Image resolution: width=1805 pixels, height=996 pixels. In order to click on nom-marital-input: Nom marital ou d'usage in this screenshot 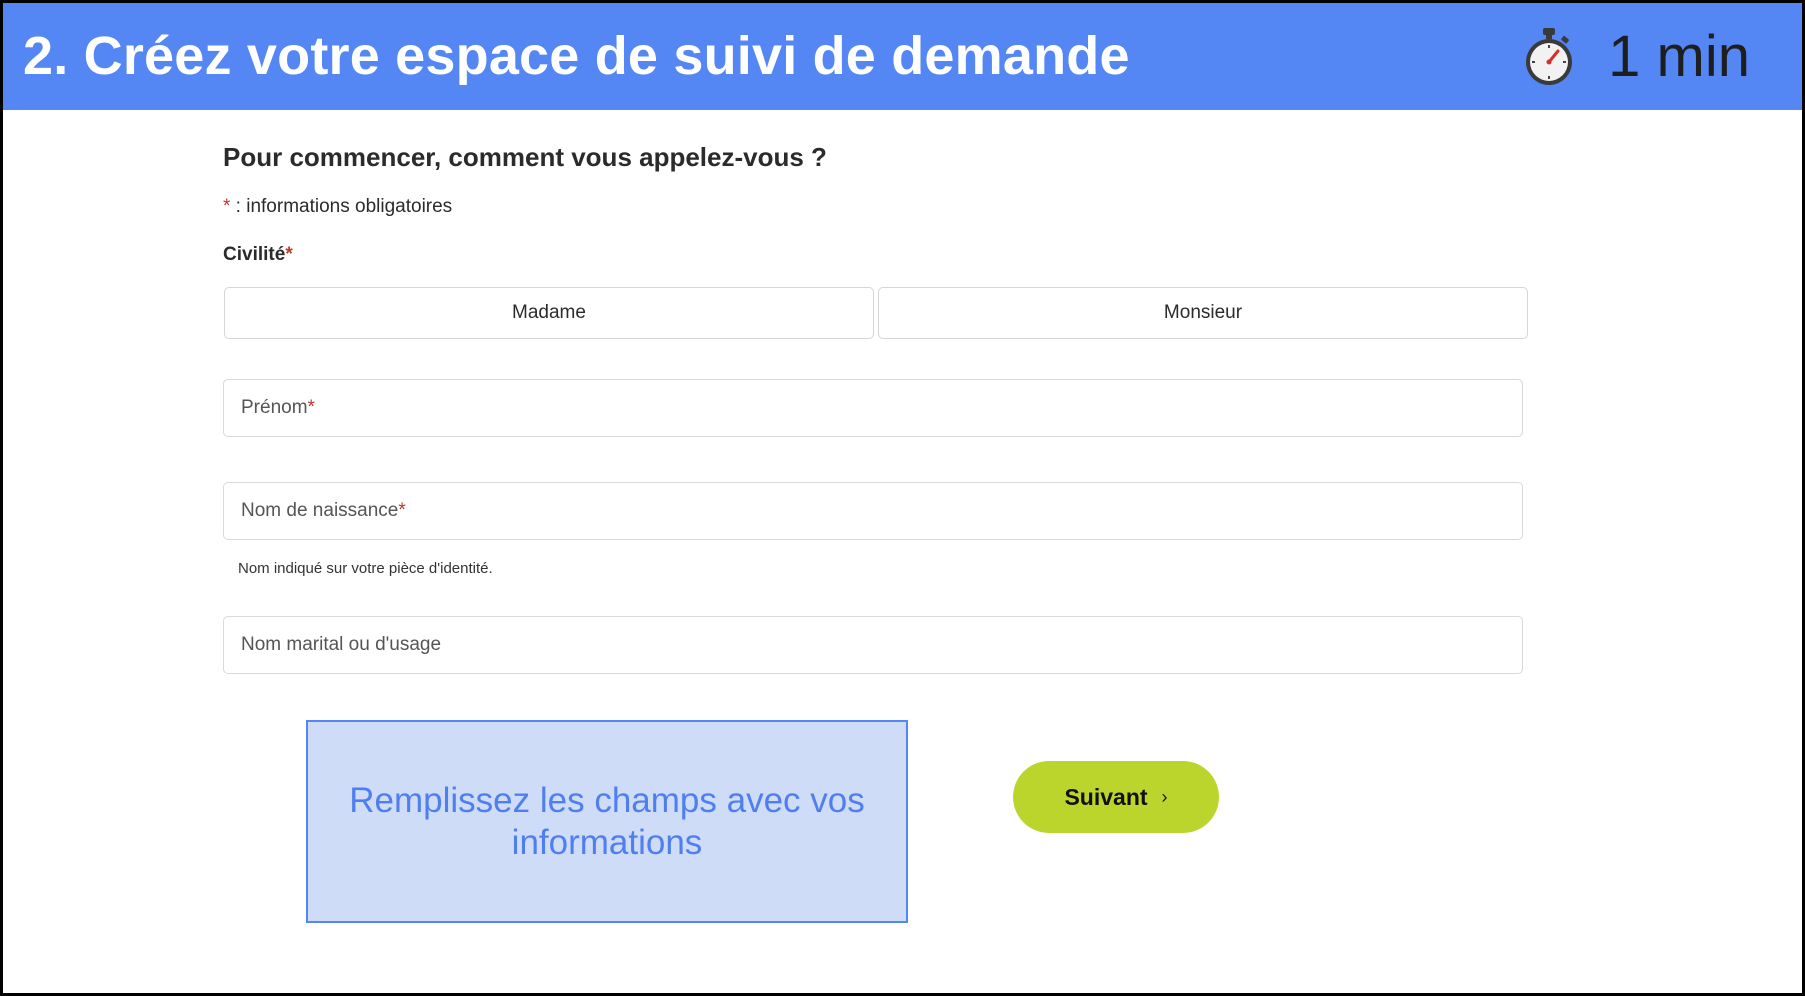, I will do `click(873, 645)`.